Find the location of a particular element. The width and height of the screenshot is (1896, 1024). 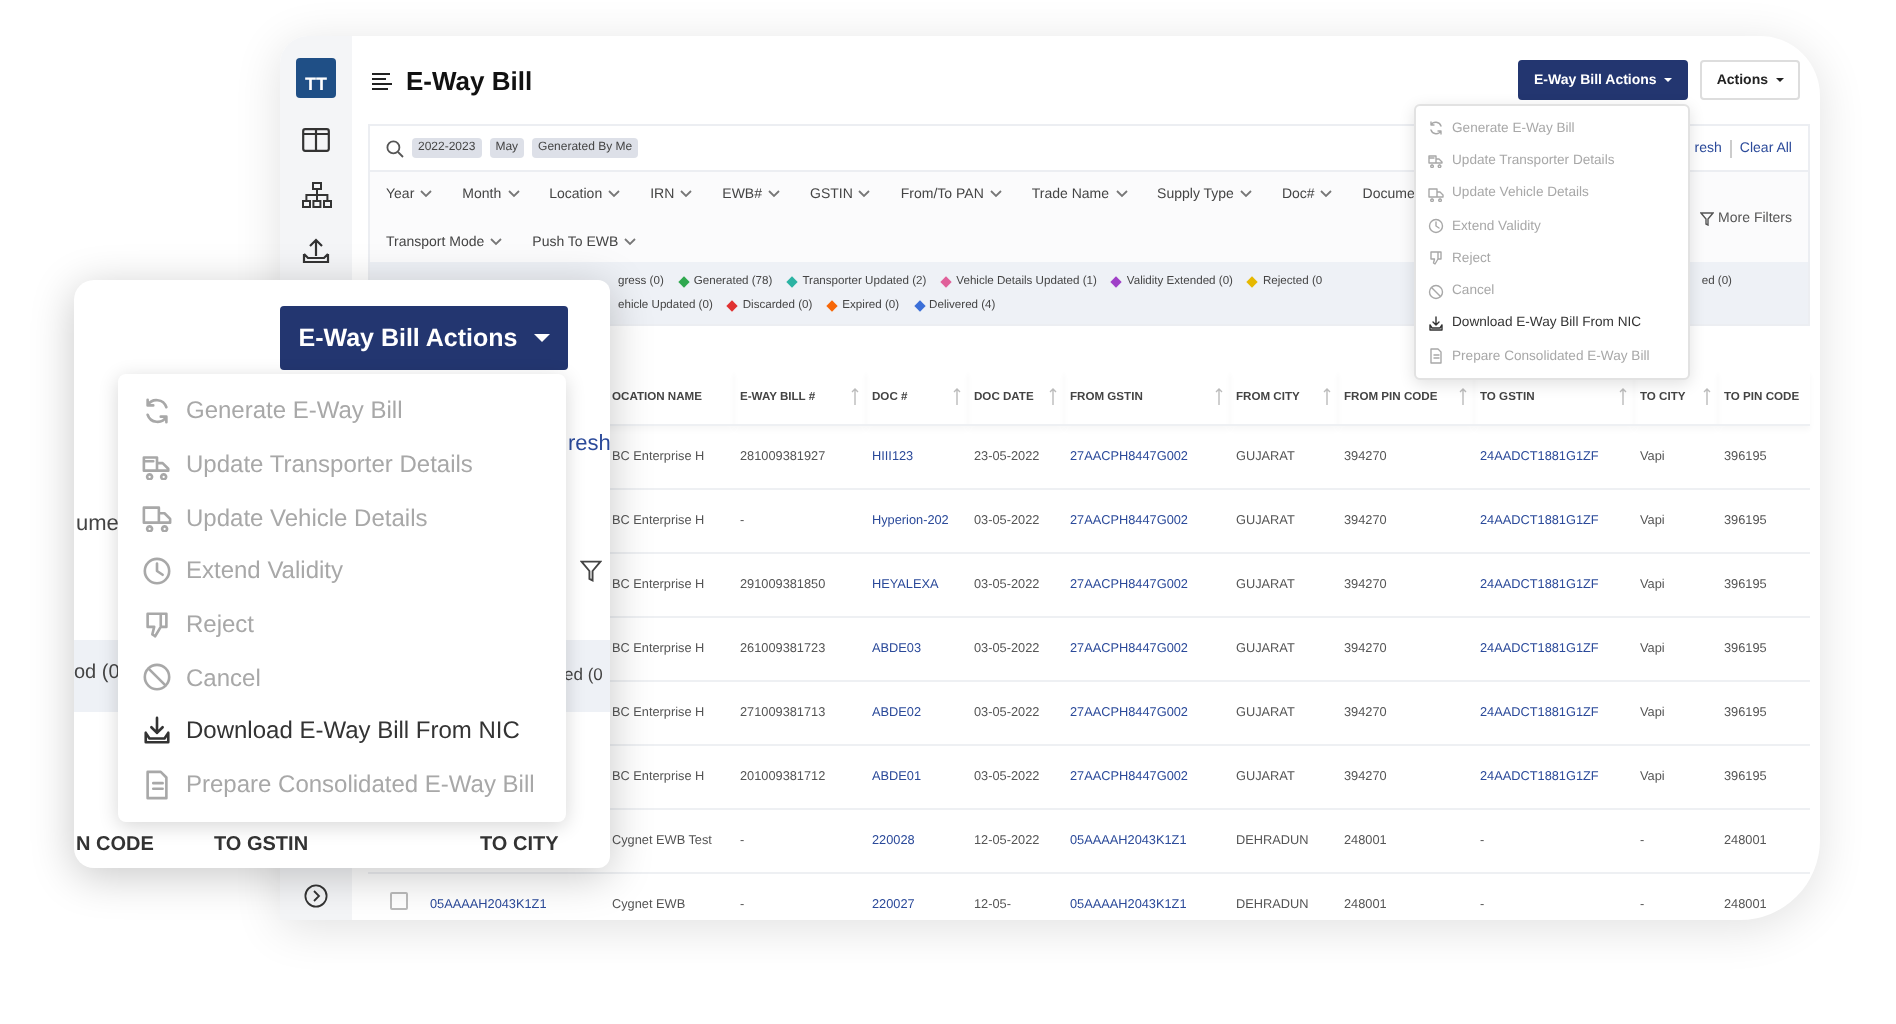

page-title: E-Way Bill is located at coordinates (469, 80).